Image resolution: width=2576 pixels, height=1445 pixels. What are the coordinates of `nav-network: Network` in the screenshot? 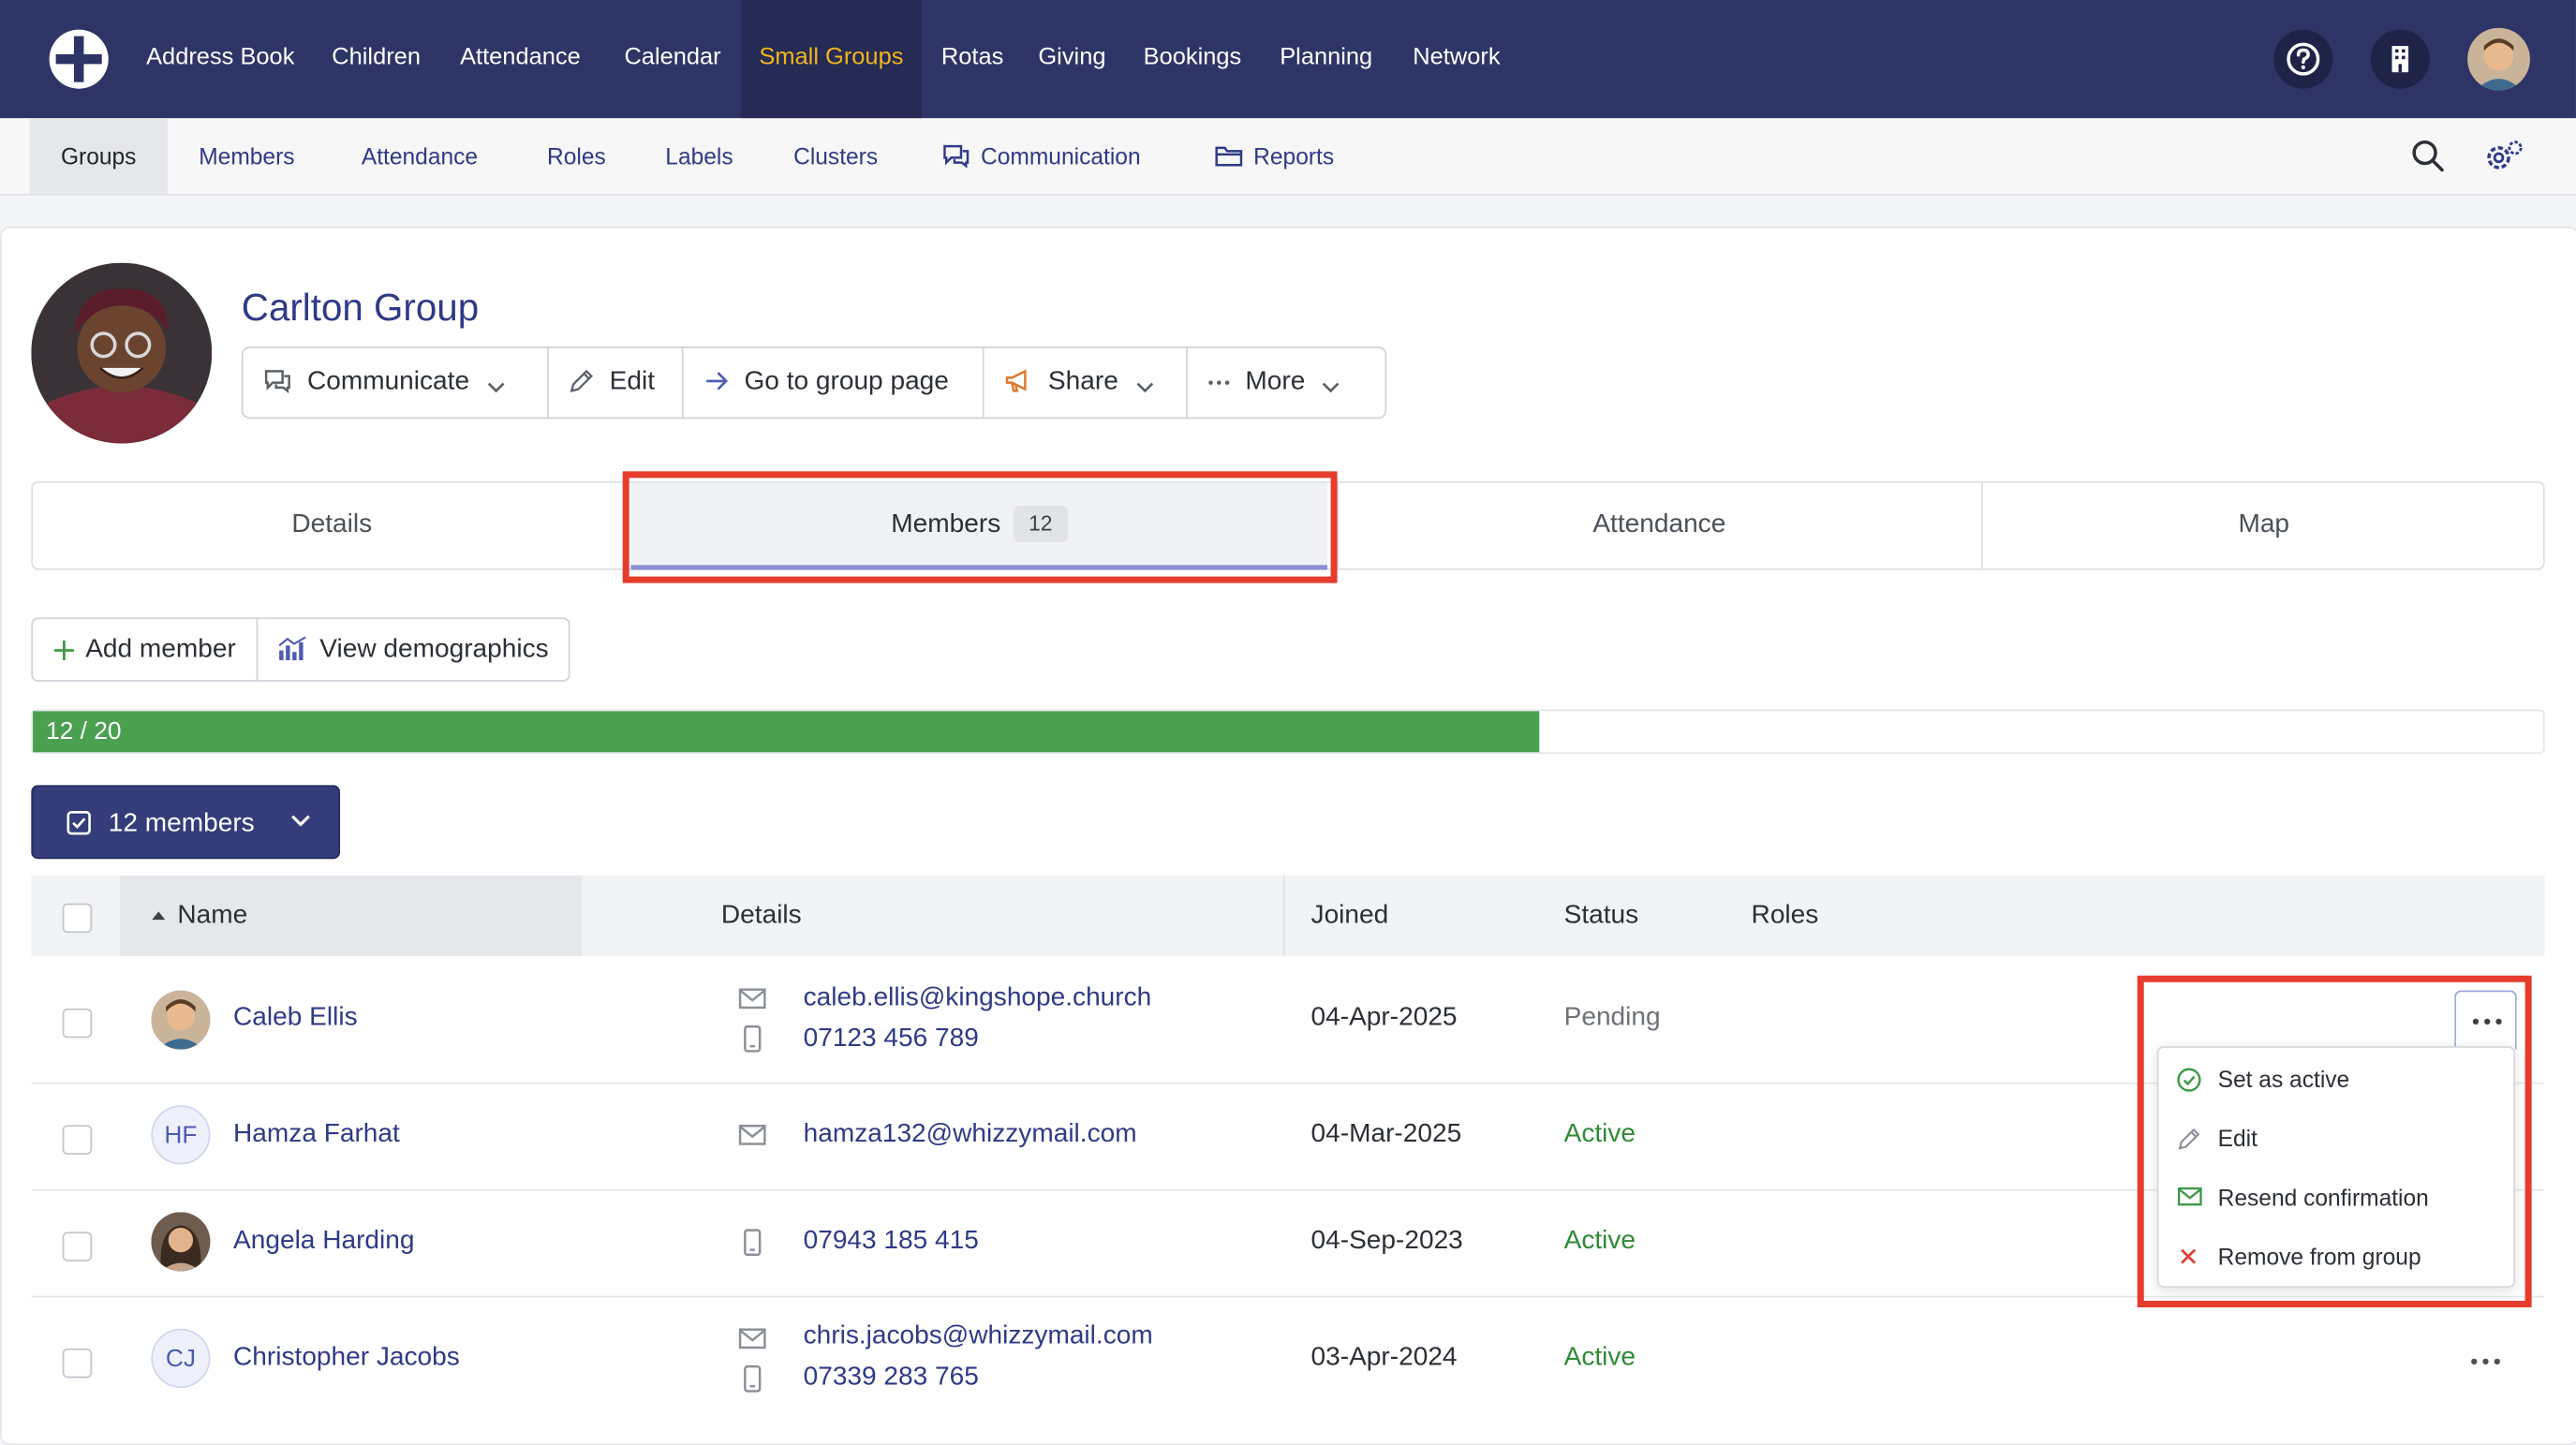 It's located at (1457, 59).